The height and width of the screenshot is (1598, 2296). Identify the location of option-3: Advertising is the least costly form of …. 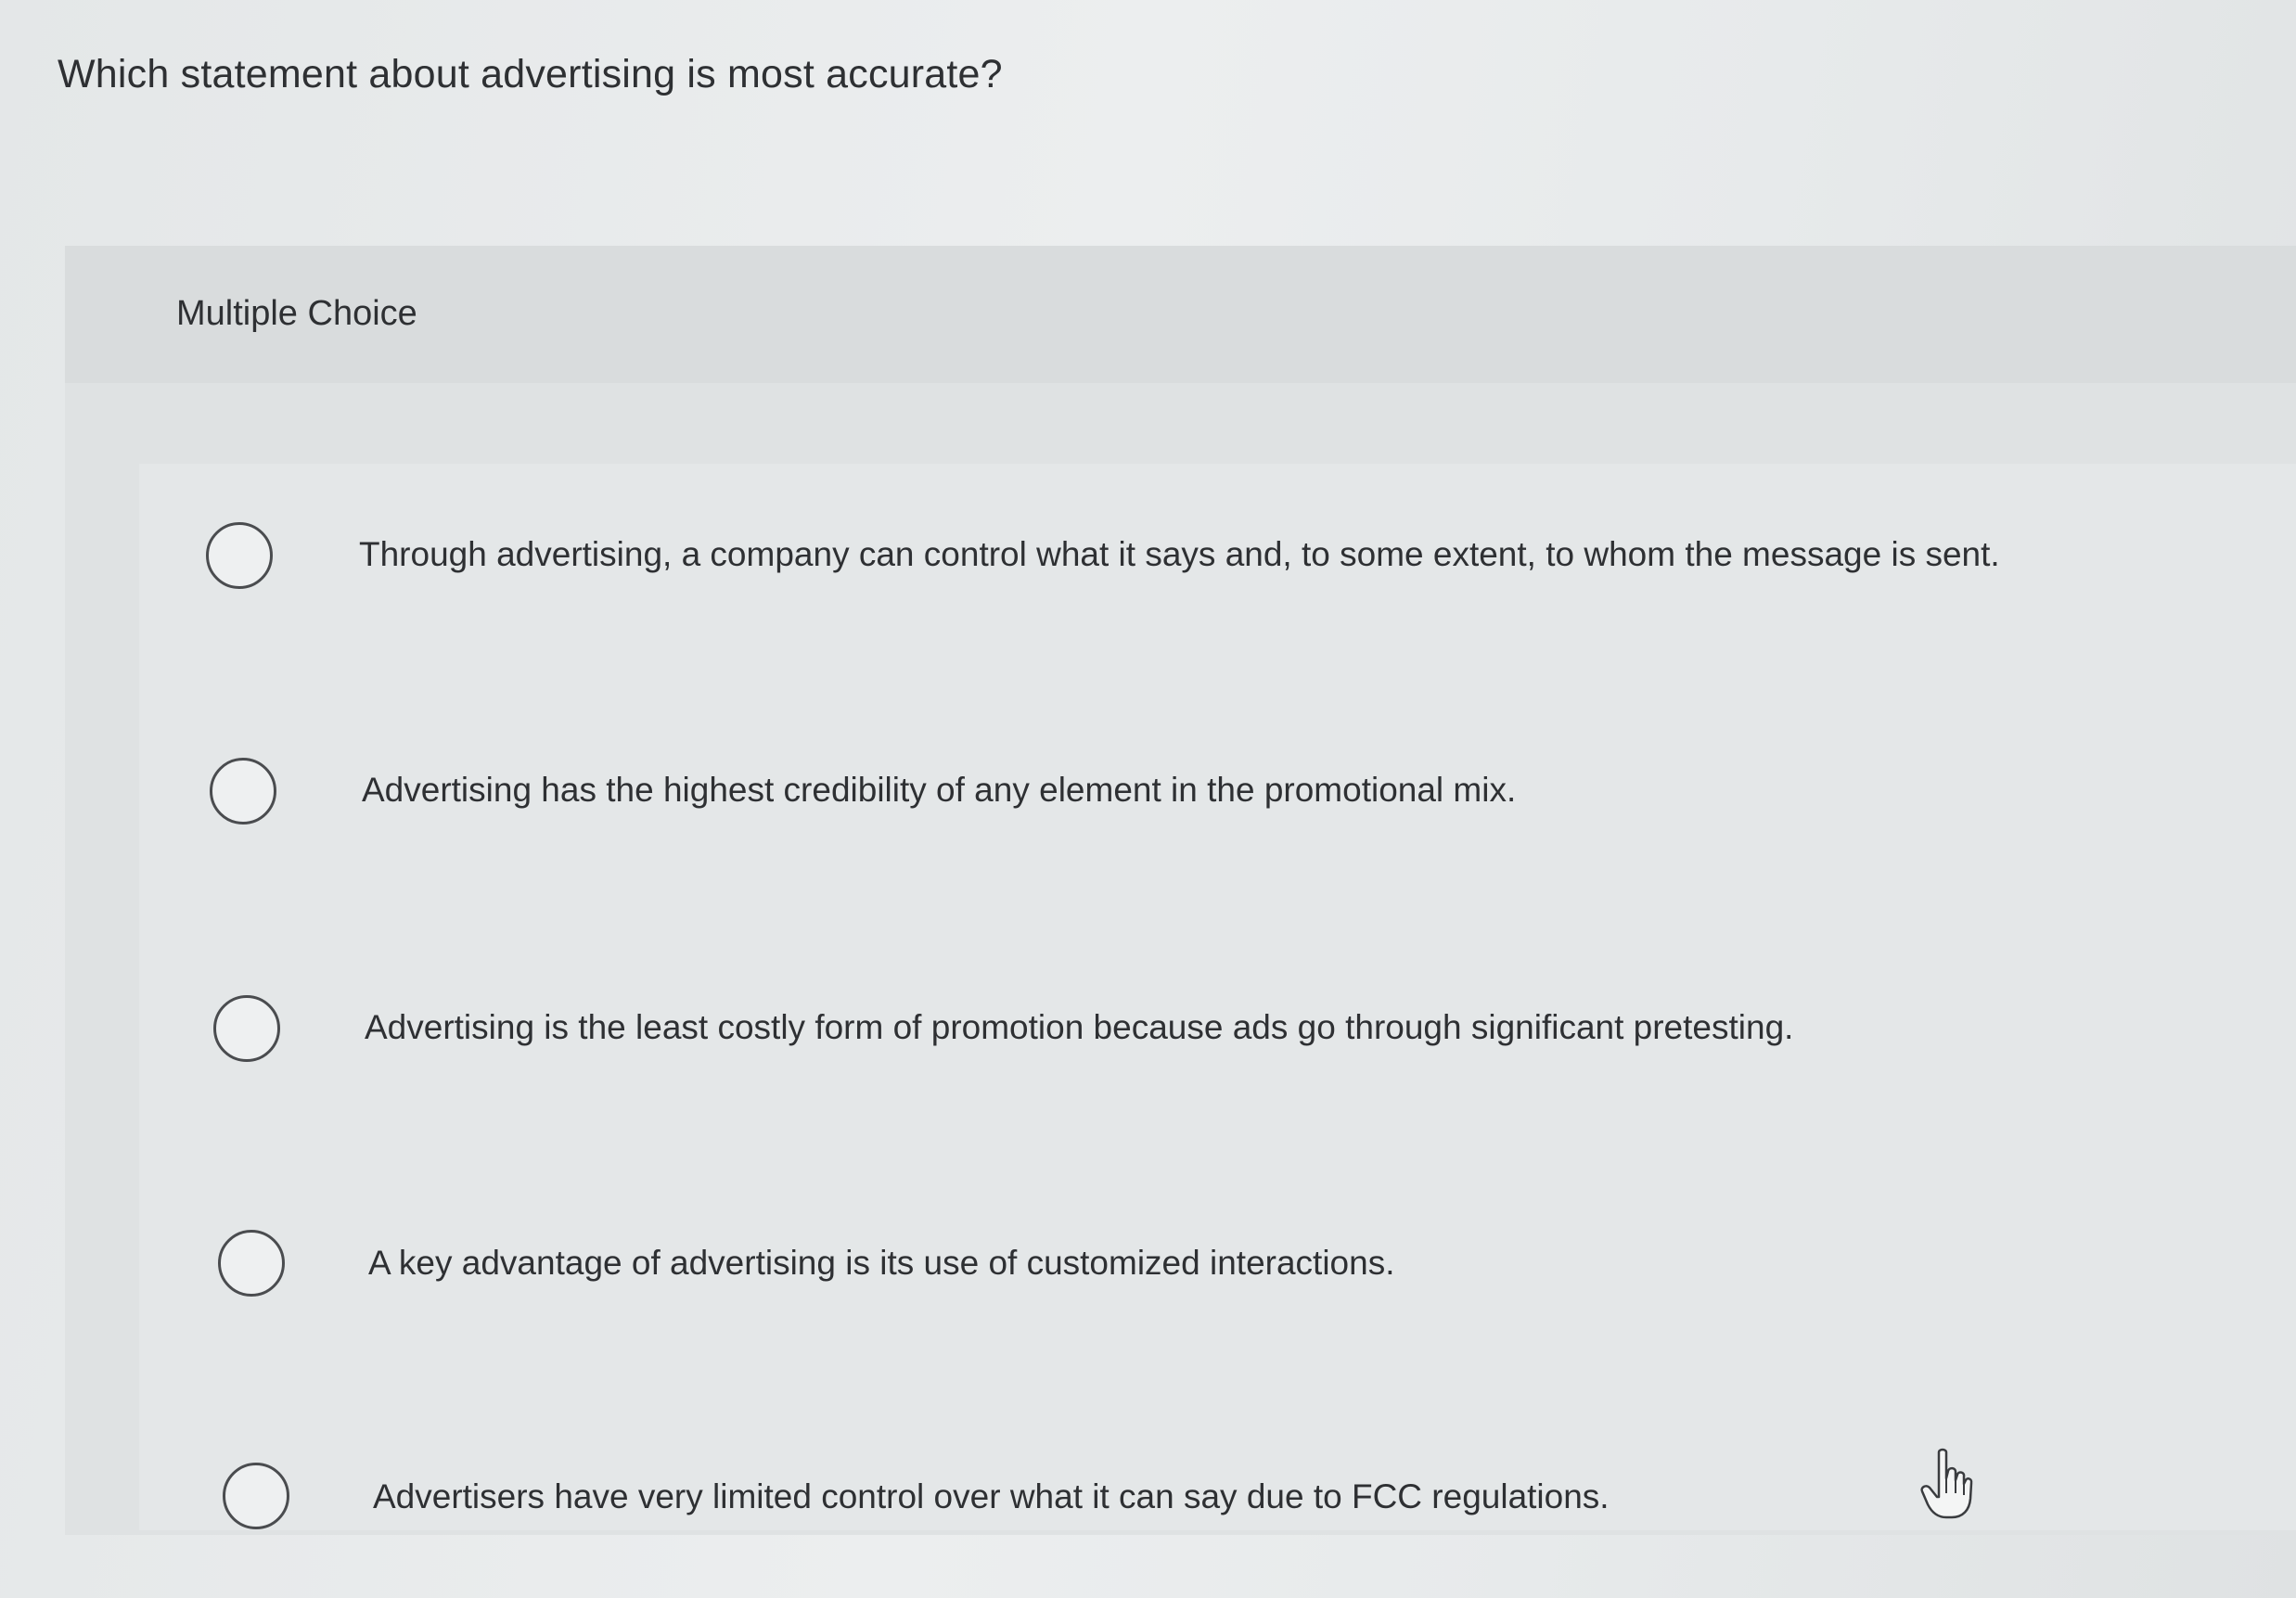
(1078, 1027).